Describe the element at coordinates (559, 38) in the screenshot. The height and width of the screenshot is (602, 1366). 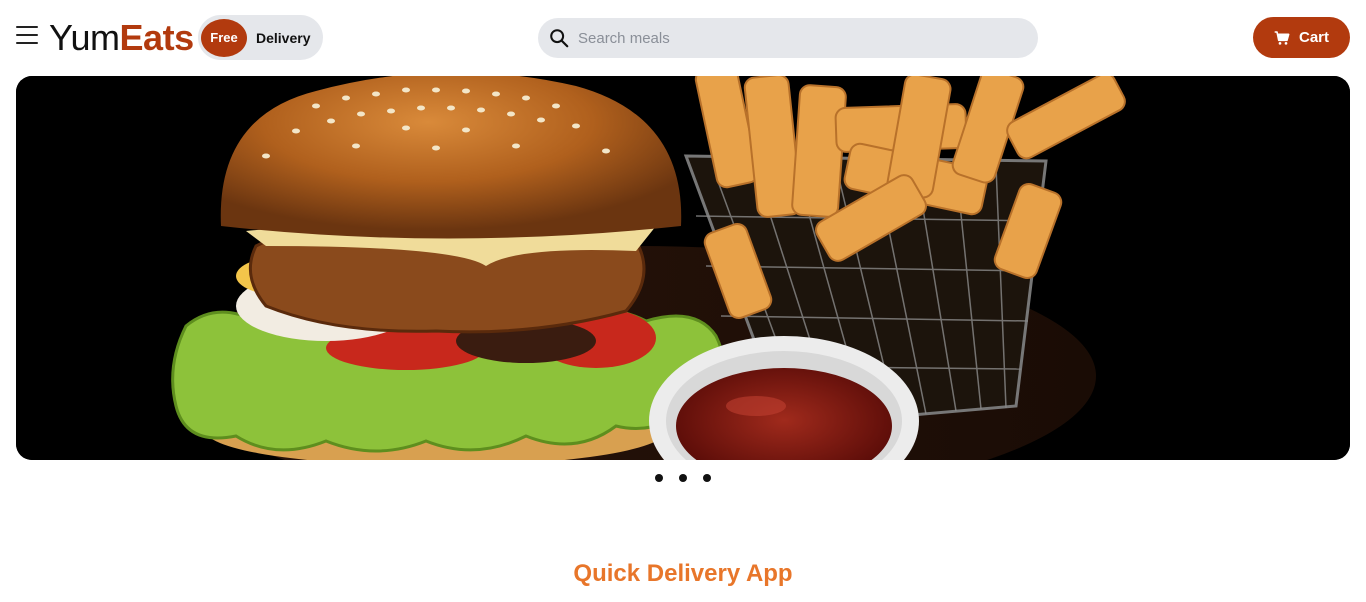
I see `search-icon` at that location.